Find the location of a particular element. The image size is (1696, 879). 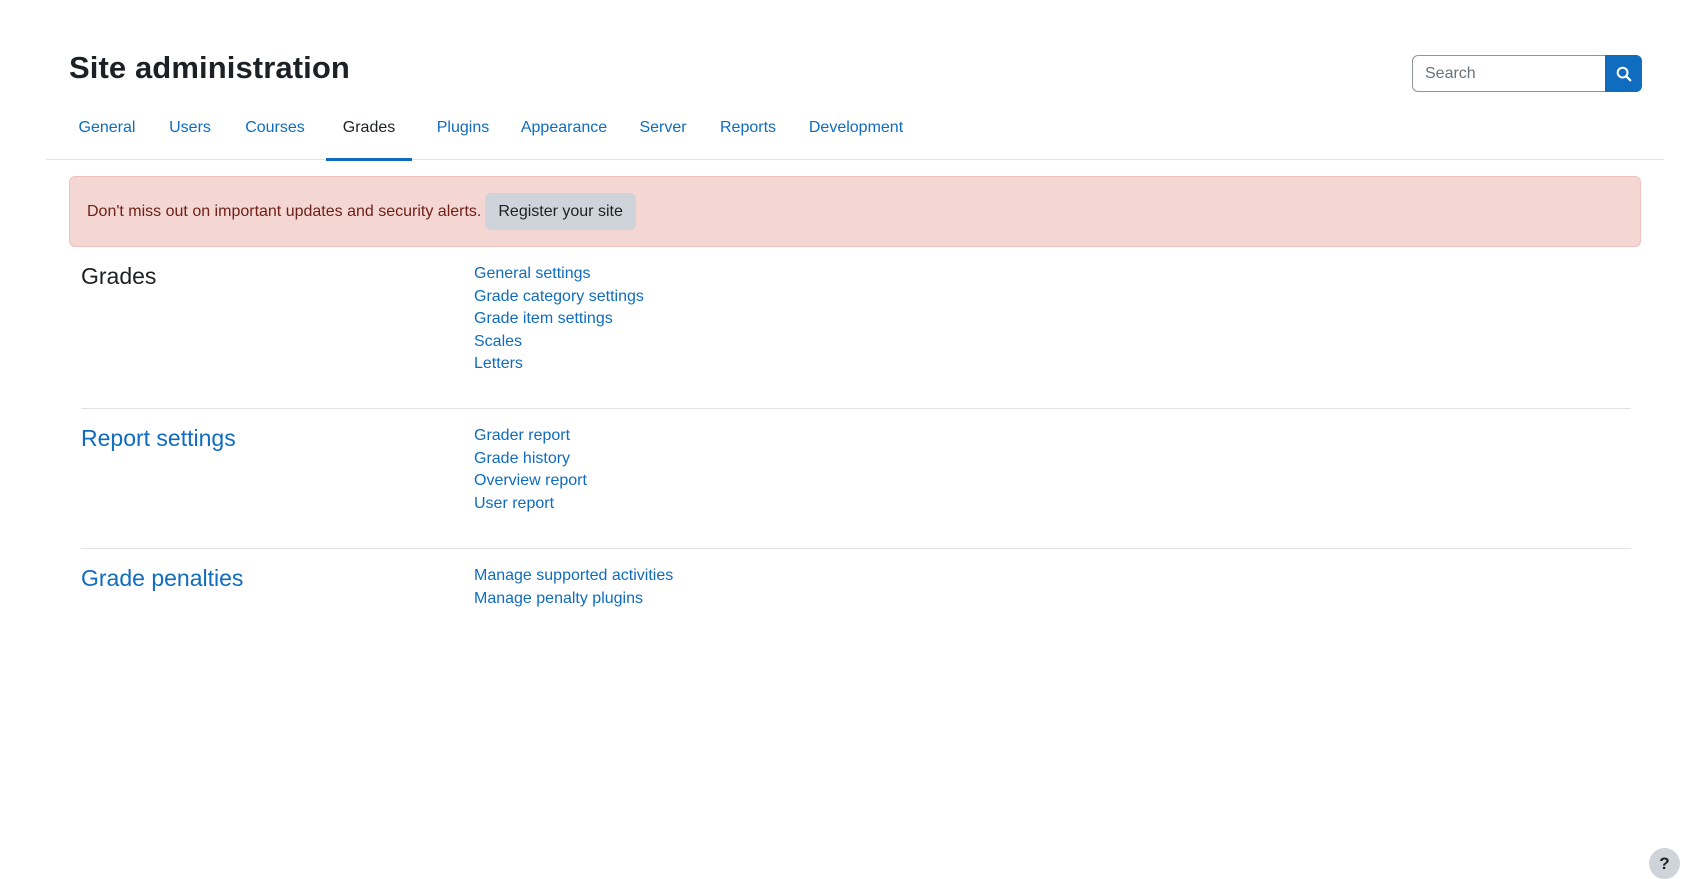

tab-grades: Grades is located at coordinates (369, 135).